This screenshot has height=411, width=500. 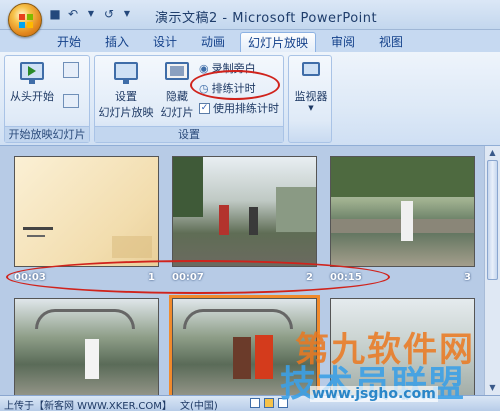 What do you see at coordinates (311, 108) in the screenshot?
I see `dropdown-arrow-icon: ▼` at bounding box center [311, 108].